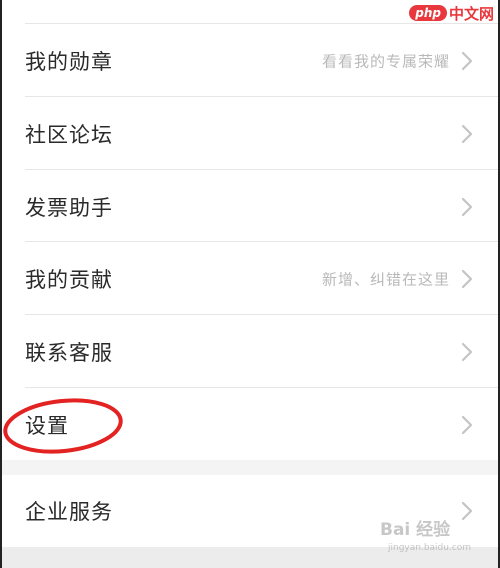 The height and width of the screenshot is (568, 500). I want to click on menu-item-customer-service: 联系客服, so click(250, 351).